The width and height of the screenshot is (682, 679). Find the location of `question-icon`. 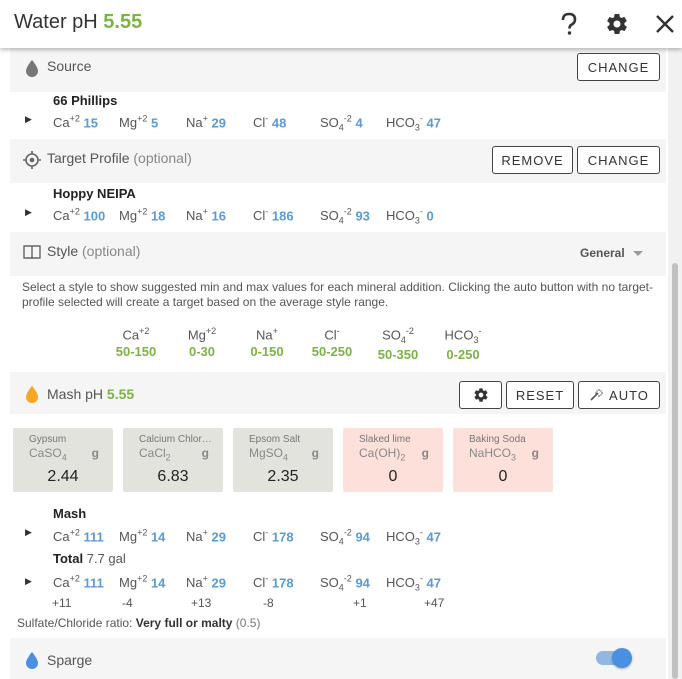

question-icon is located at coordinates (569, 24).